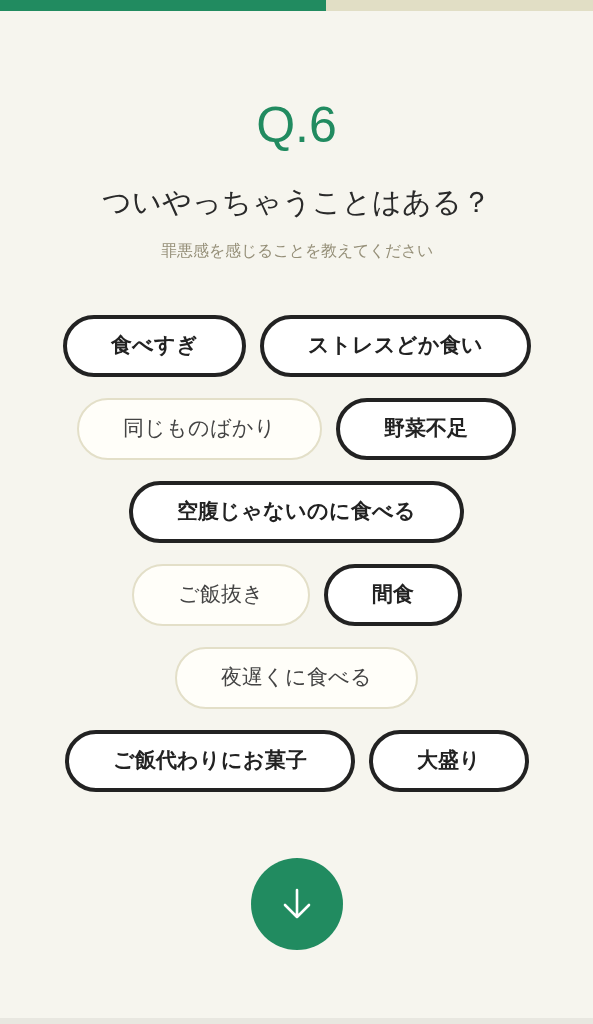 The width and height of the screenshot is (593, 1024). What do you see at coordinates (448, 760) in the screenshot?
I see `option-chip: 大盛り` at bounding box center [448, 760].